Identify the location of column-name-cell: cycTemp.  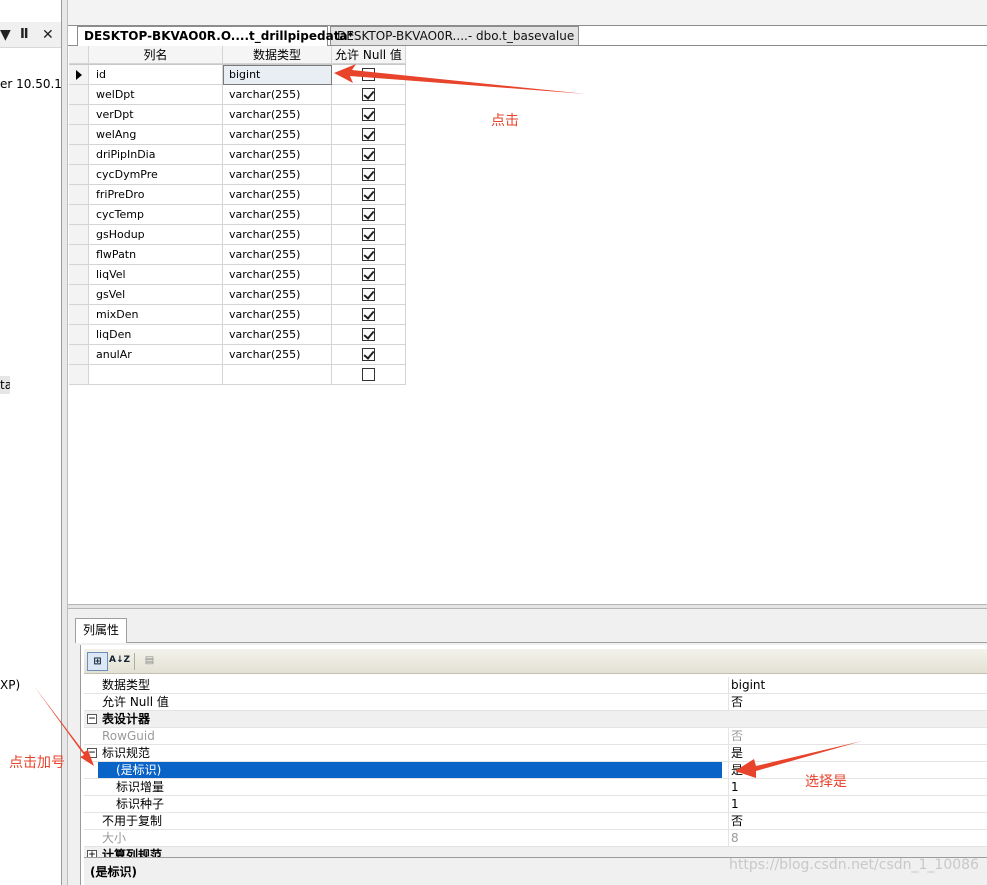
(156, 215).